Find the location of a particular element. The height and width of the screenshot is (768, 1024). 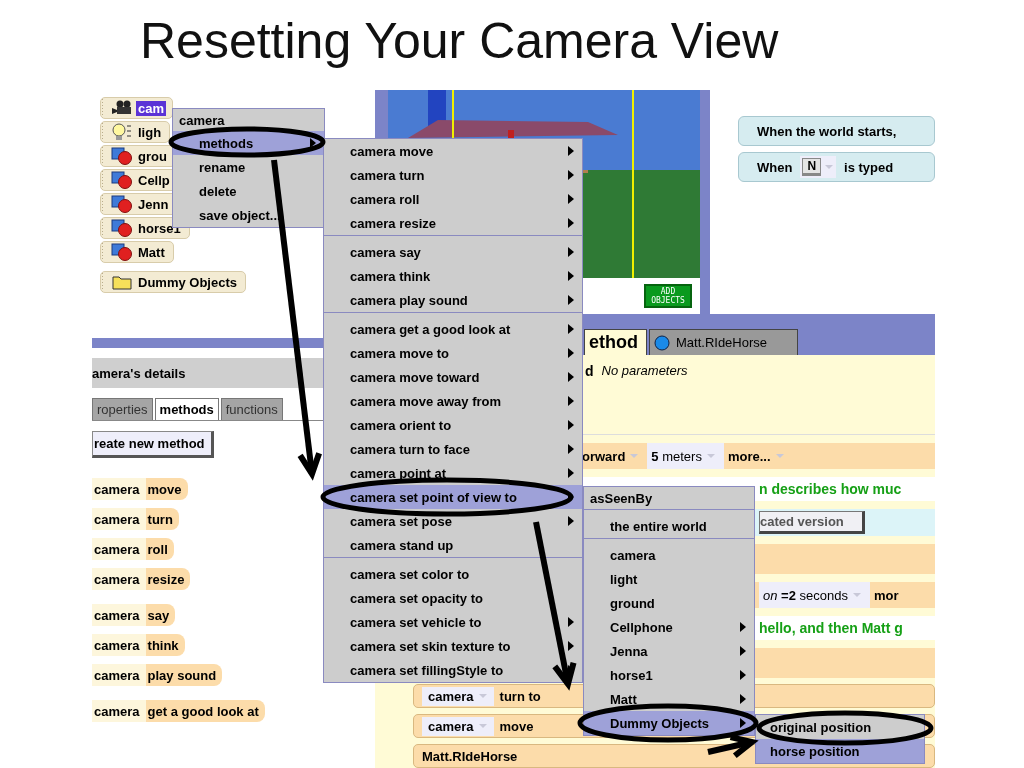

method-name: d is located at coordinates (589, 371).